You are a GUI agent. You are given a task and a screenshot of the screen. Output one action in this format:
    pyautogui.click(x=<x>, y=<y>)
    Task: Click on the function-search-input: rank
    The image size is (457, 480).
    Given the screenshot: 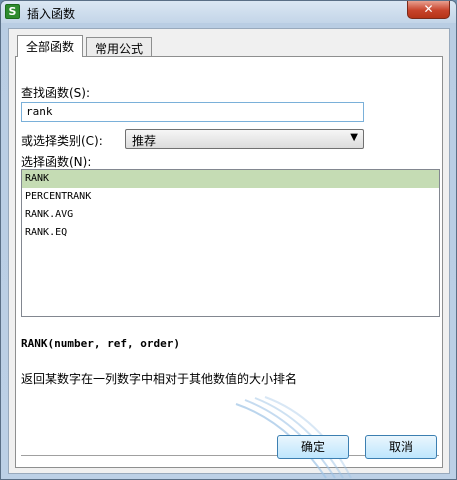 What is the action you would take?
    pyautogui.click(x=192, y=112)
    